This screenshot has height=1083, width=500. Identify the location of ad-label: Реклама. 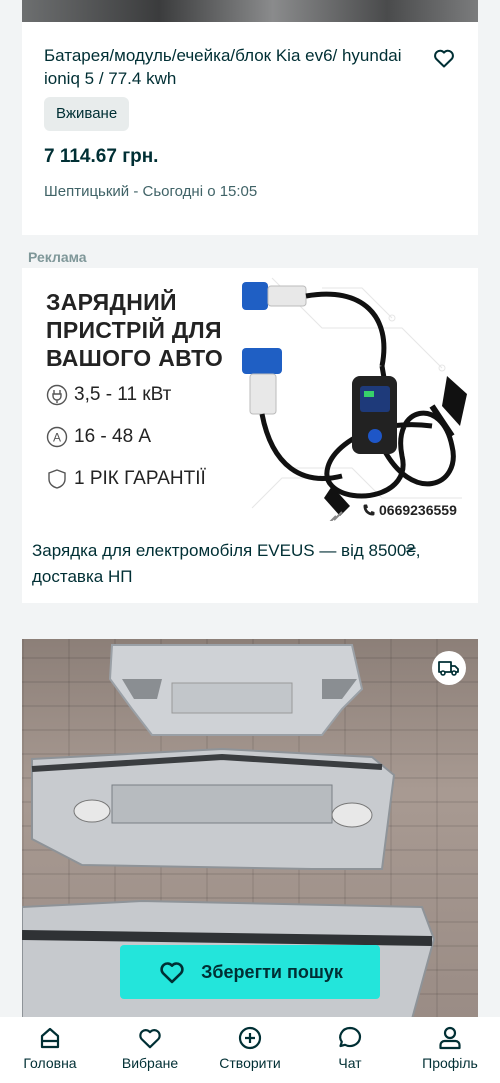
(57, 257).